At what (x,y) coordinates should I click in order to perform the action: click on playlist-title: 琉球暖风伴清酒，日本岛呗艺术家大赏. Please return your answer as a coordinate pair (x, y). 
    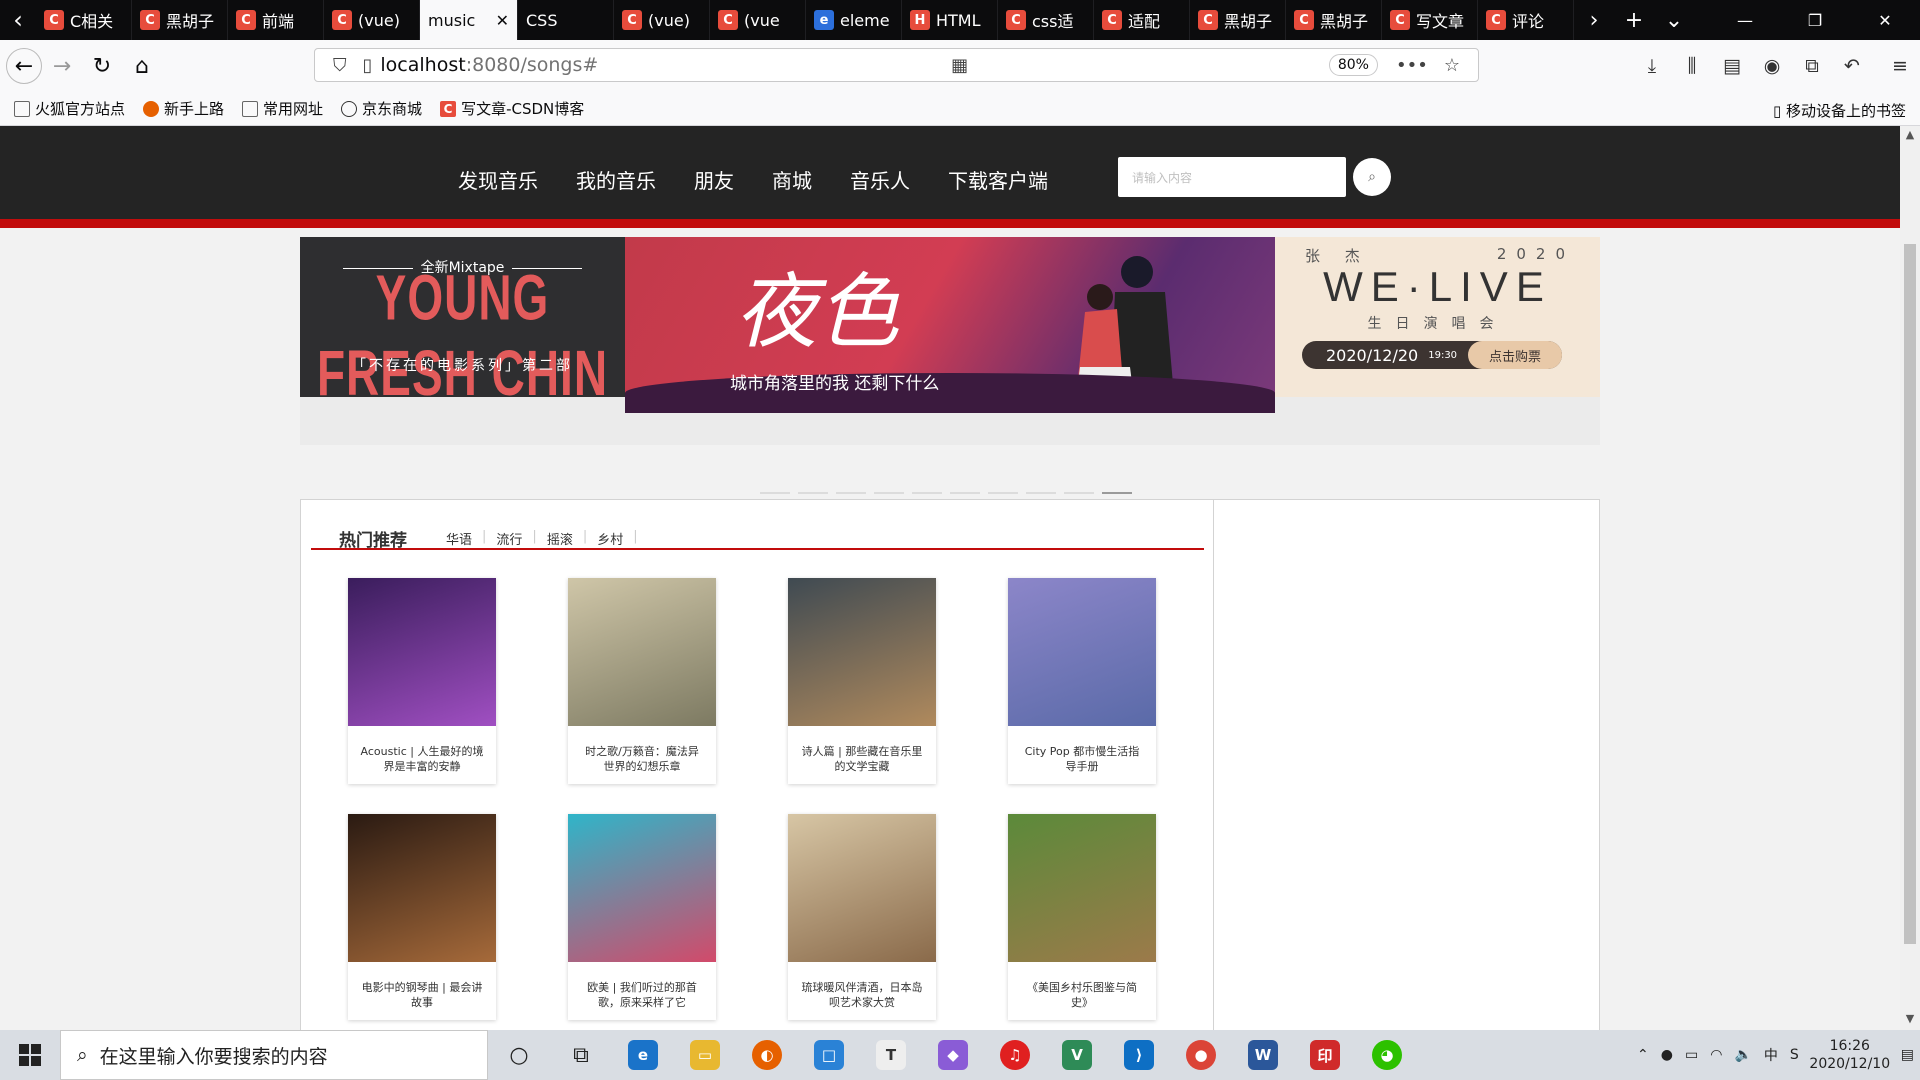
    Looking at the image, I should click on (862, 986).